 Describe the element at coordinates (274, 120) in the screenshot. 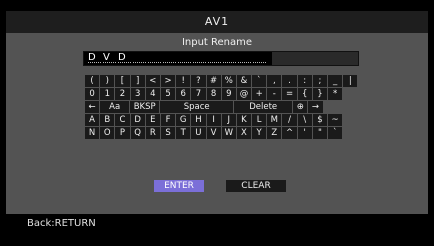

I see `keyboard-key: M` at that location.